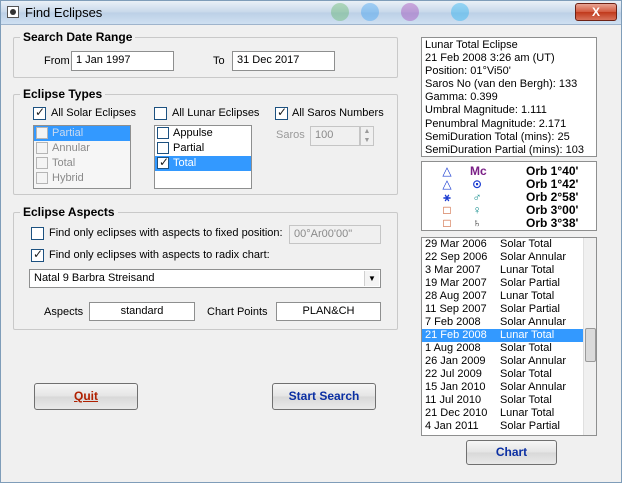 The width and height of the screenshot is (622, 483). Describe the element at coordinates (290, 135) in the screenshot. I see `saros-label: Saros` at that location.